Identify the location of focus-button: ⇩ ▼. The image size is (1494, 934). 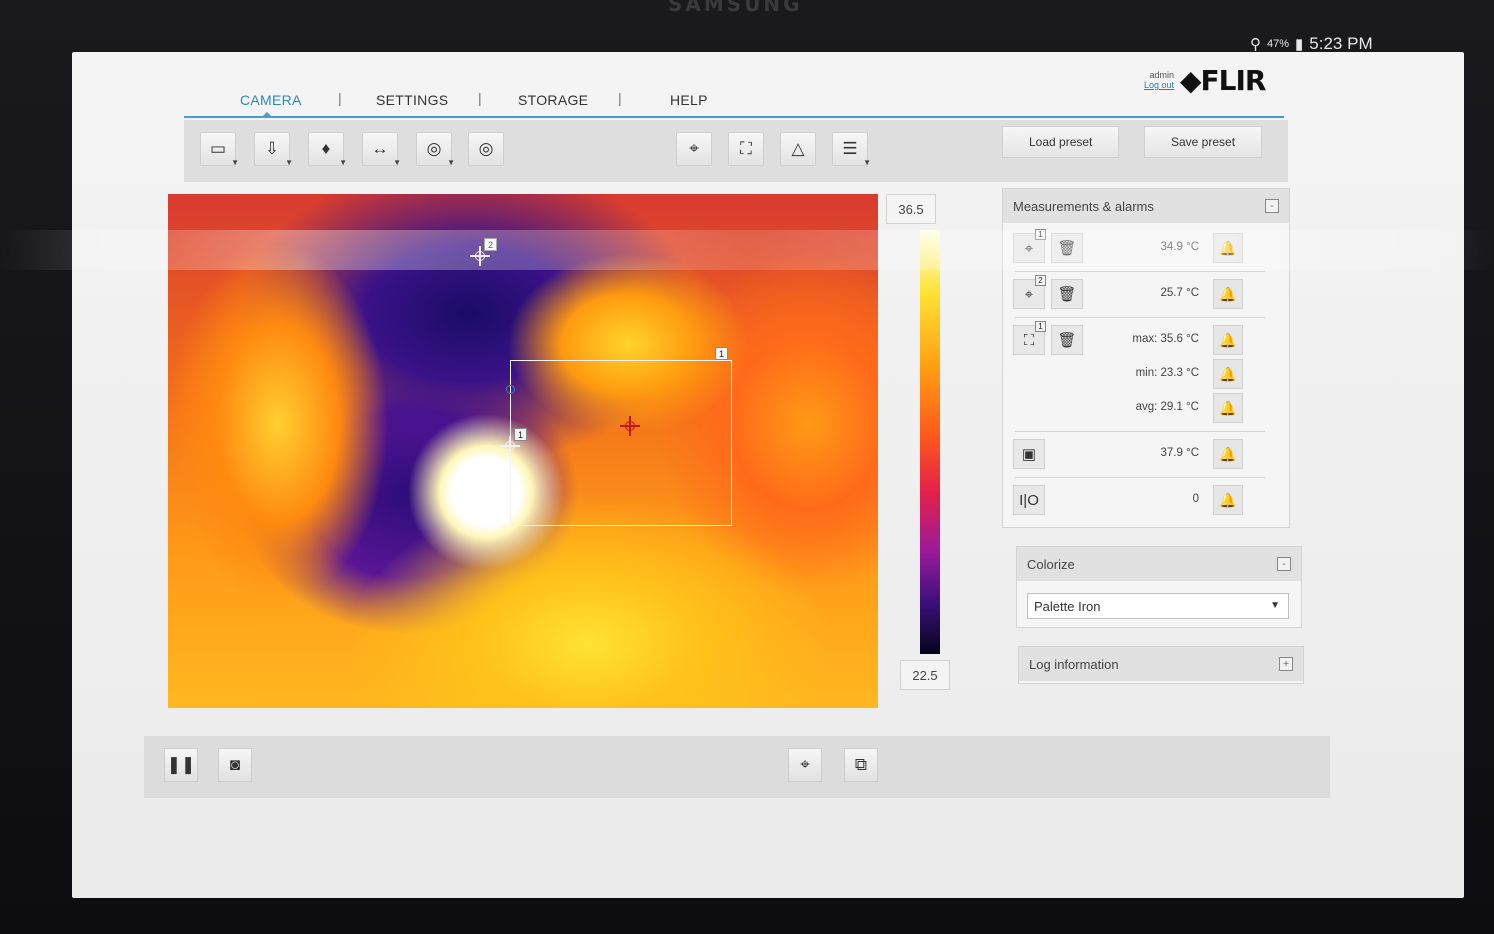
(273, 149).